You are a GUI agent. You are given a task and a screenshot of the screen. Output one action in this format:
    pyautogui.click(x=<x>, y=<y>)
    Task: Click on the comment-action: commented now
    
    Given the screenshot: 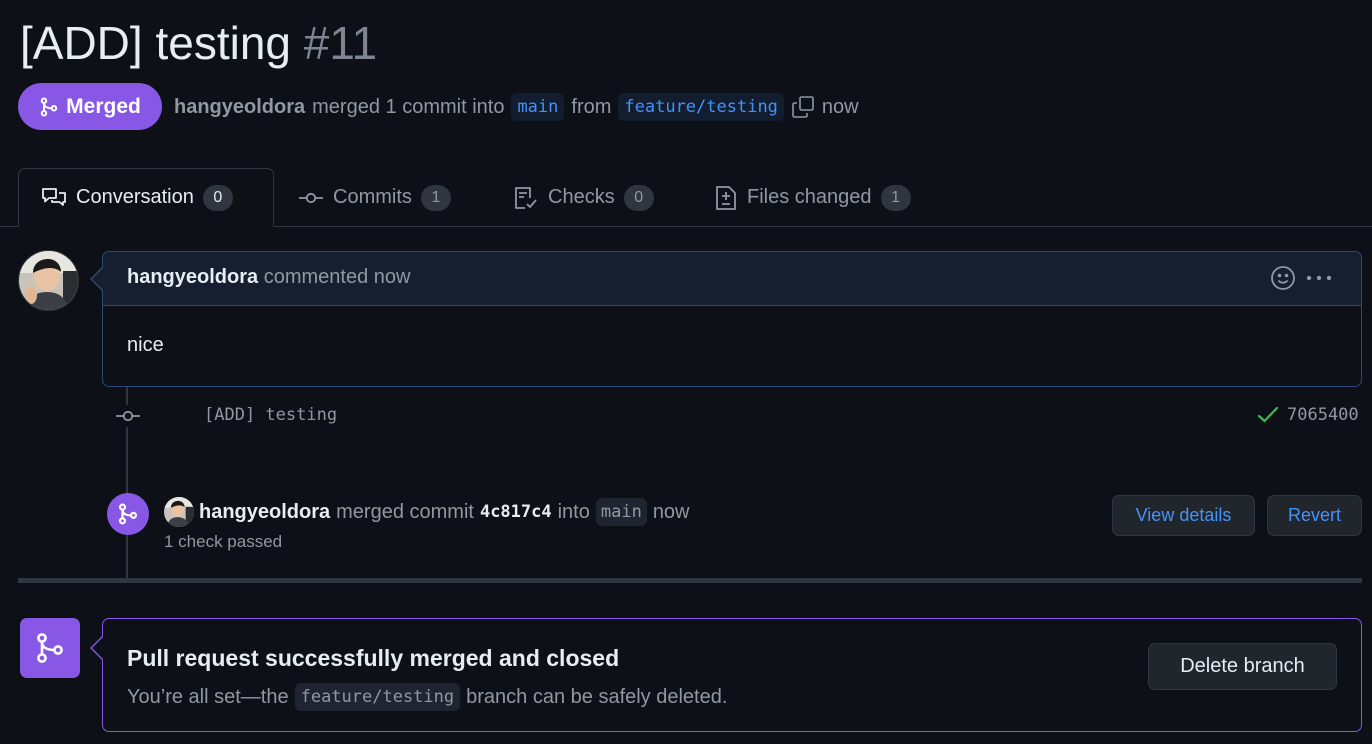 What is the action you would take?
    pyautogui.click(x=337, y=277)
    